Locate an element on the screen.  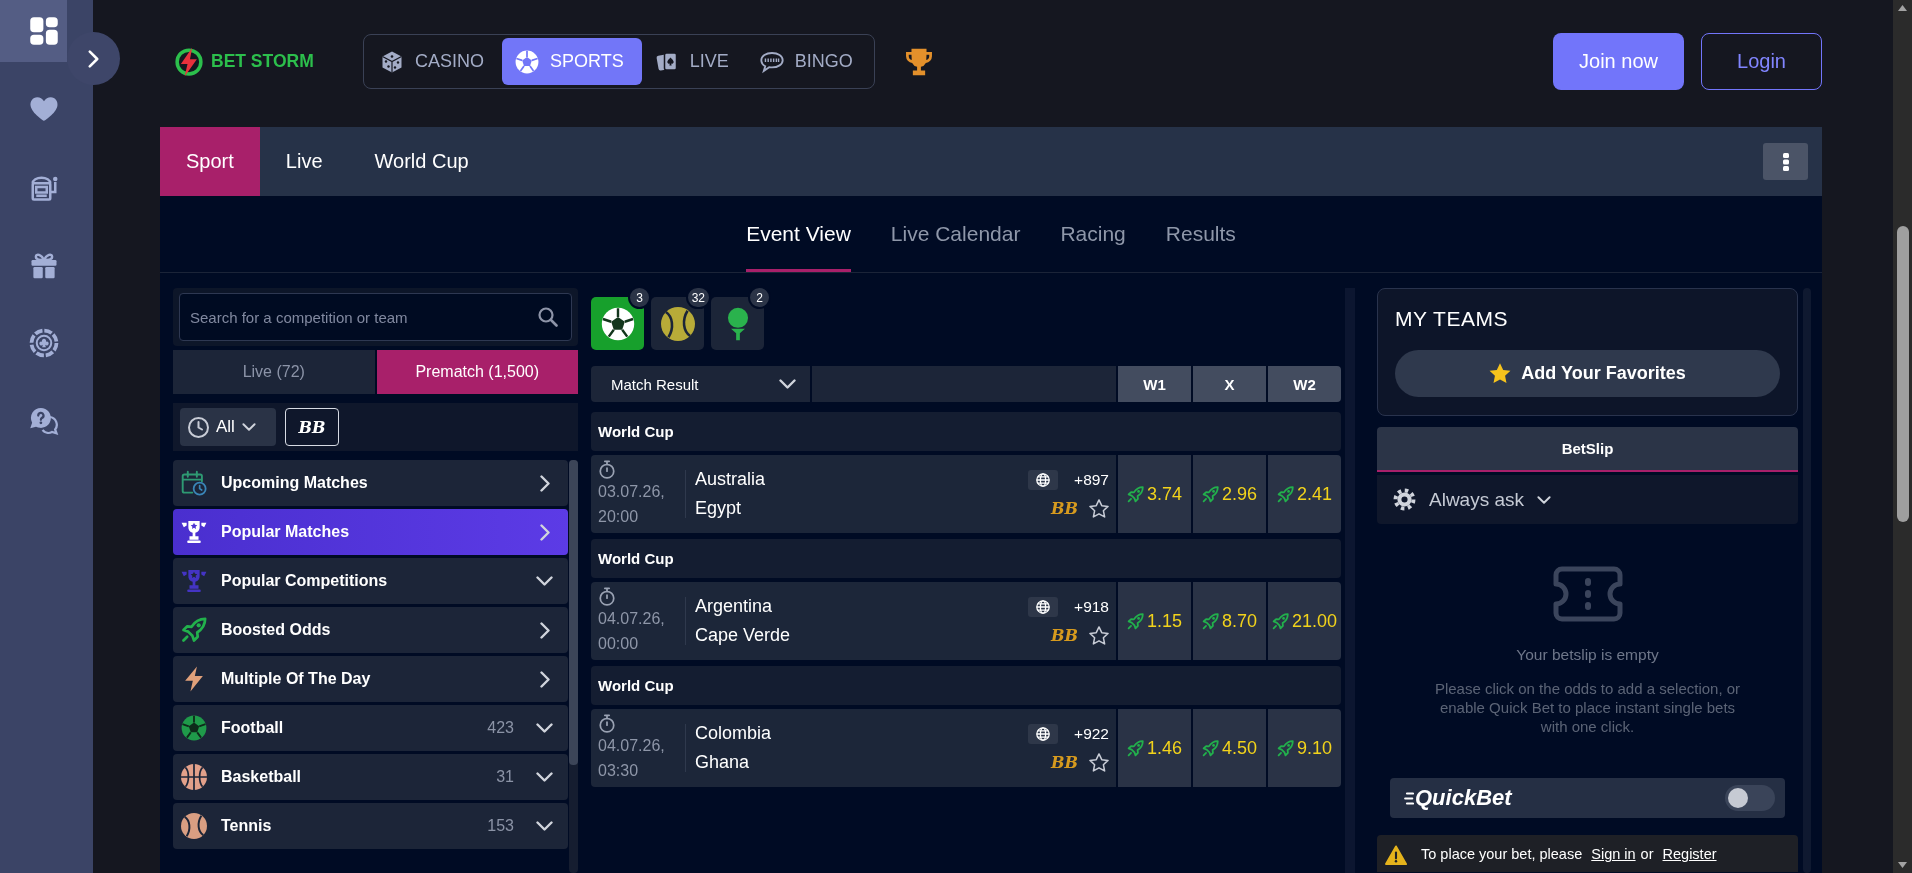
basketball-icon is located at coordinates (194, 777).